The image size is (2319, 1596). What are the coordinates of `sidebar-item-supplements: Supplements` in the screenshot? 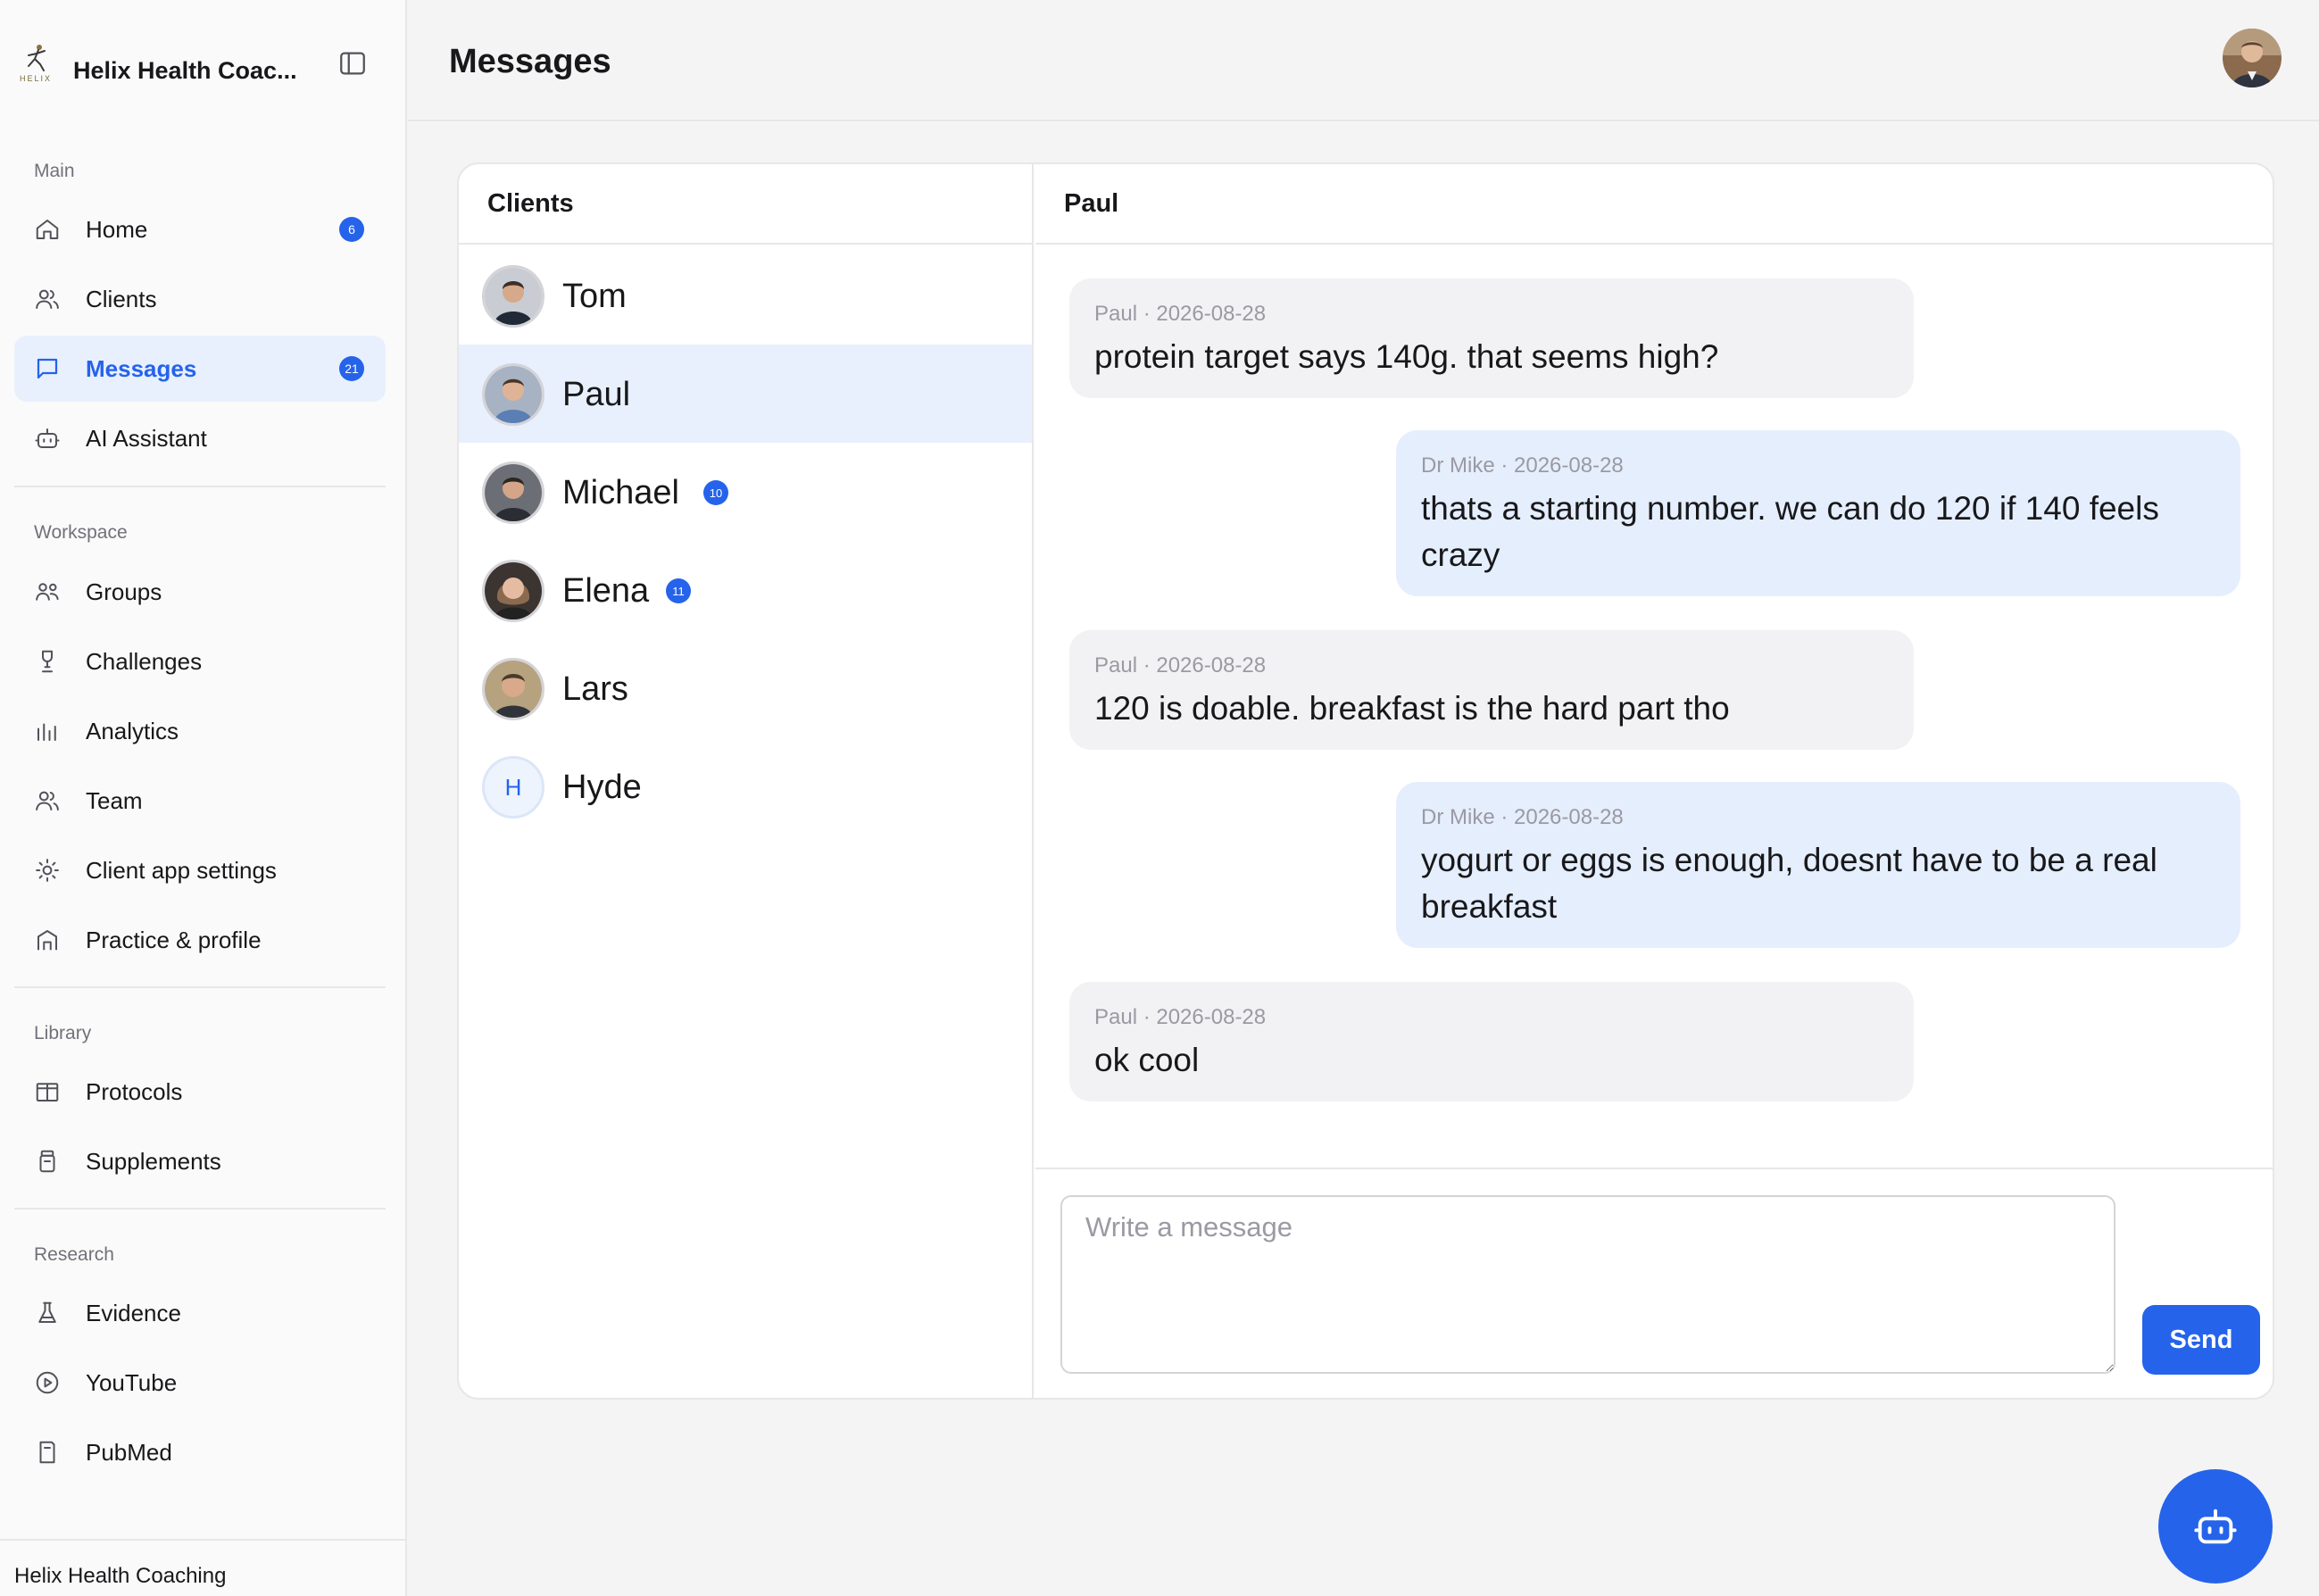 It's located at (200, 1161).